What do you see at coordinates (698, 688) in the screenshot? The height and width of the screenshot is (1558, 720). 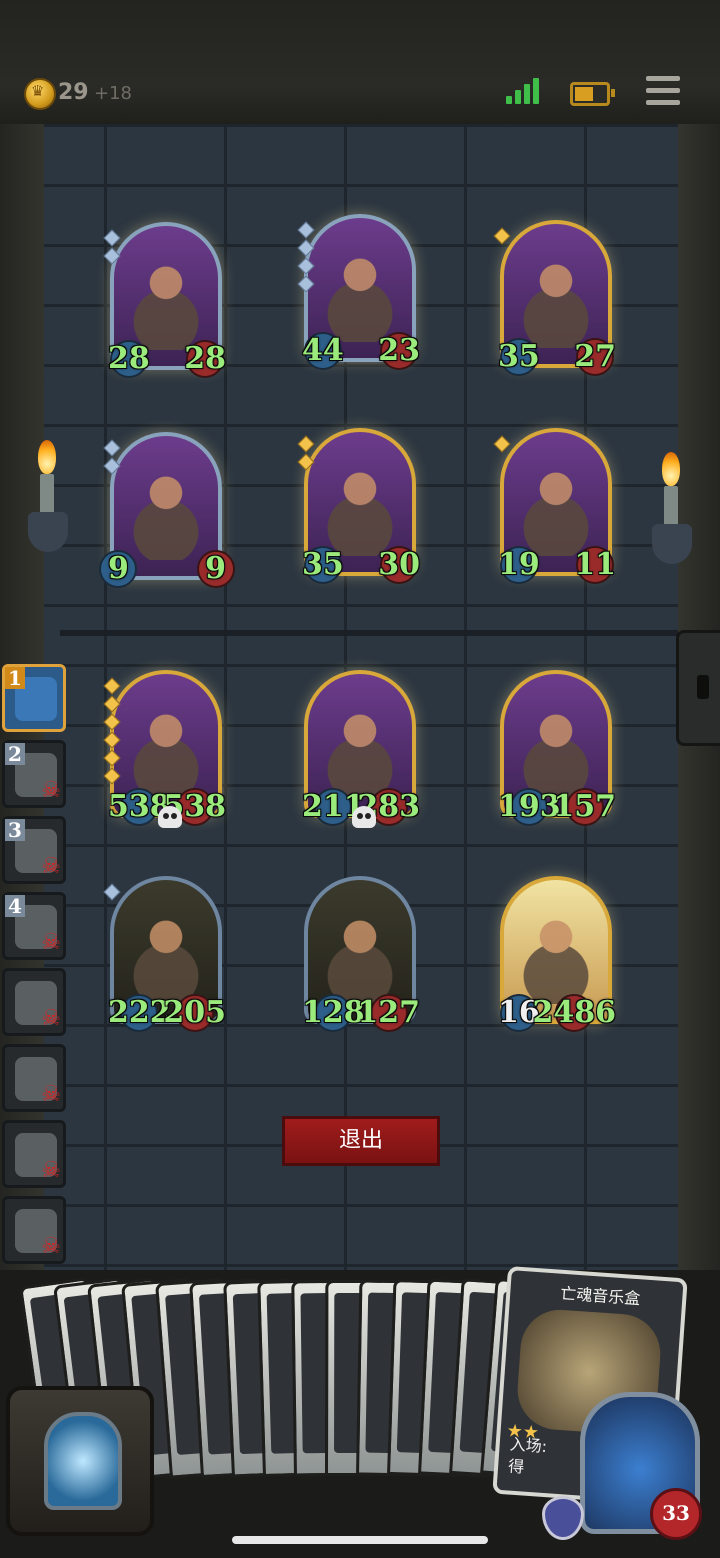 I see `door-latch` at bounding box center [698, 688].